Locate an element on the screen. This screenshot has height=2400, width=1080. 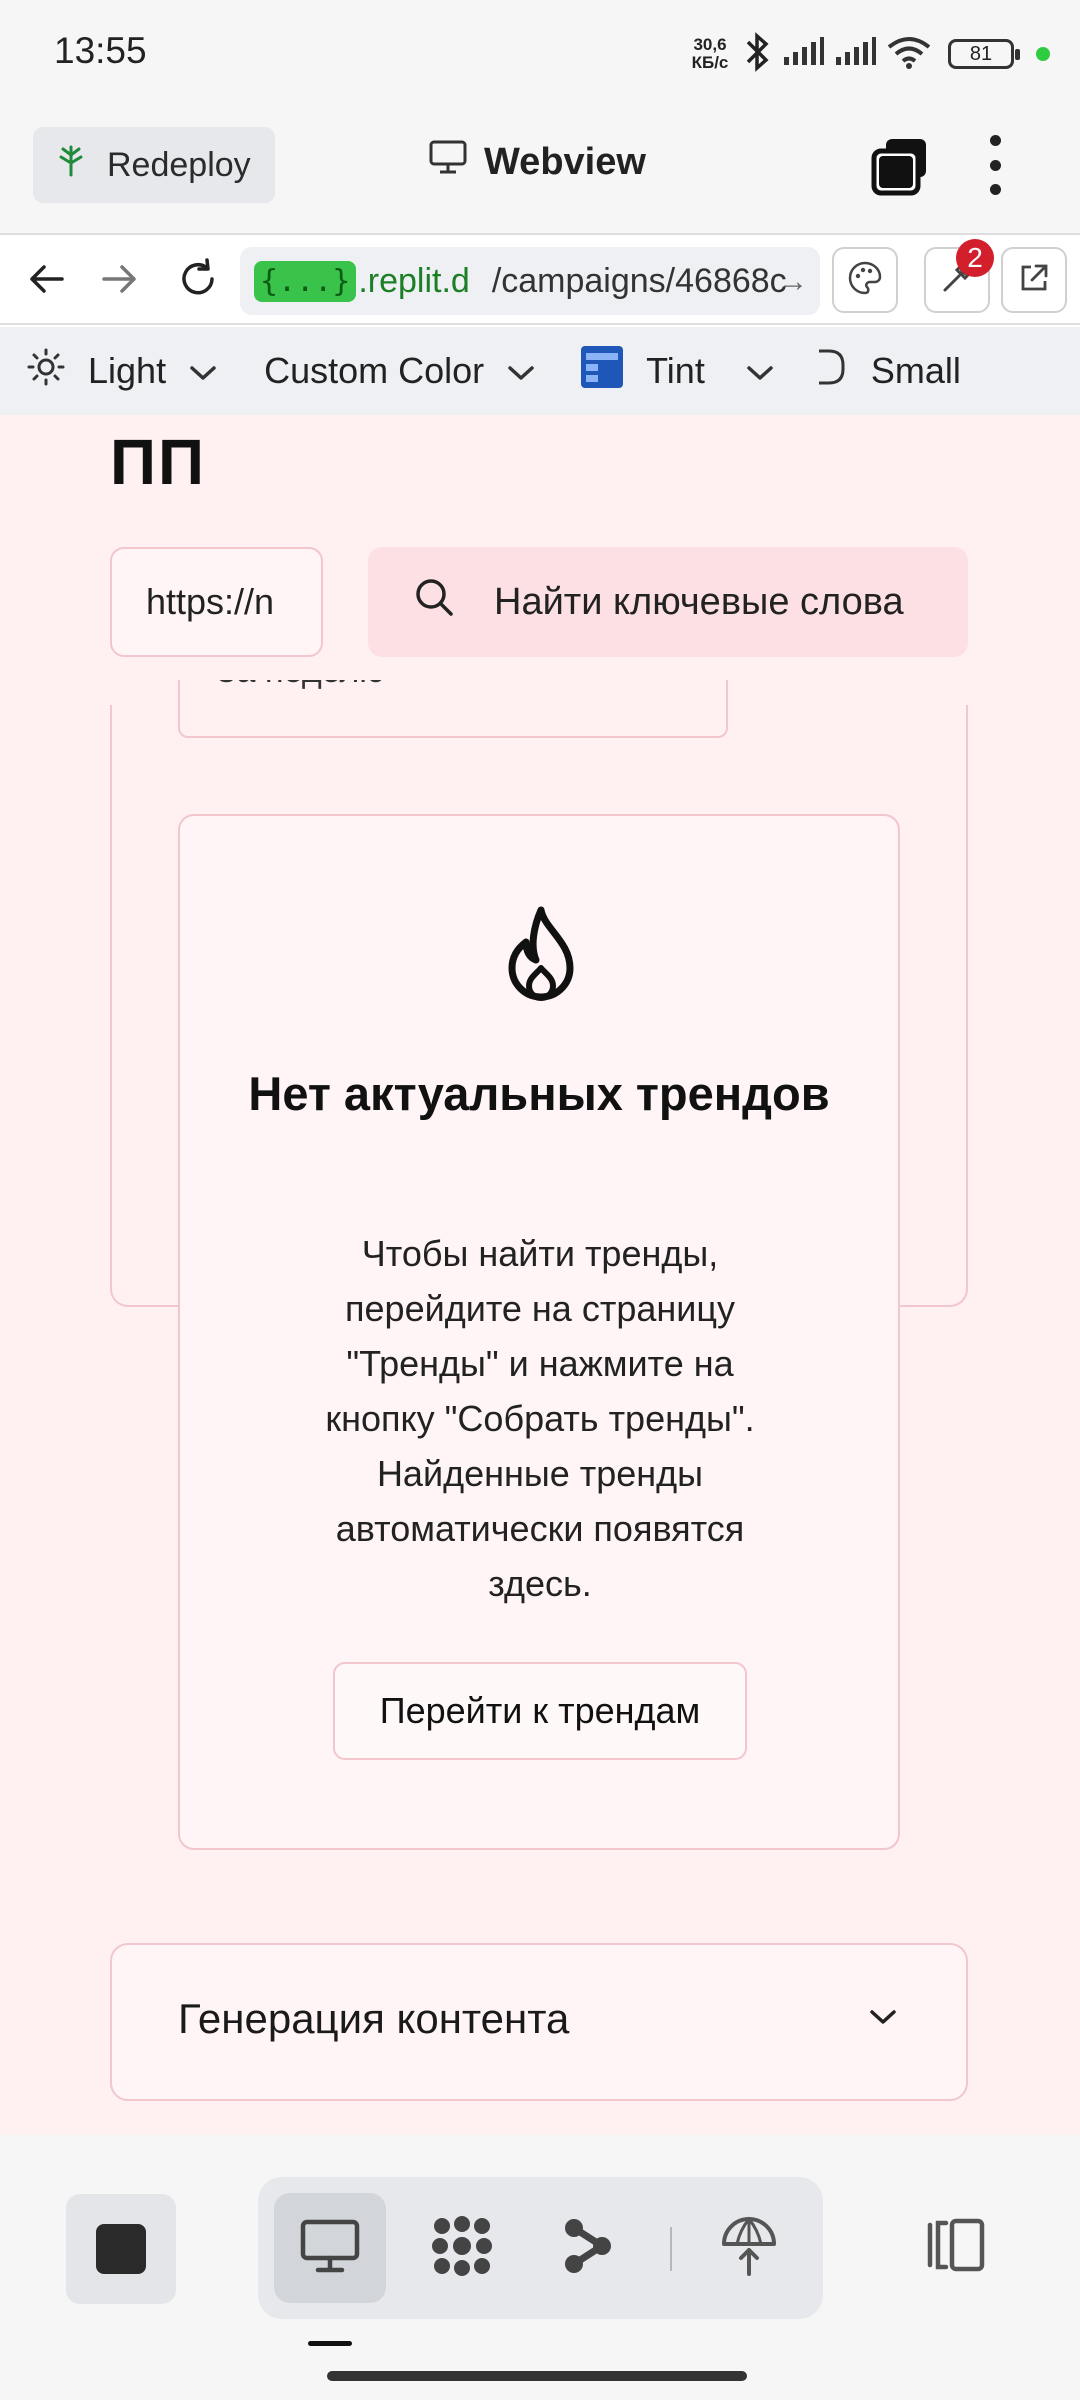
keyboard-indicator is located at coordinates (330, 2343).